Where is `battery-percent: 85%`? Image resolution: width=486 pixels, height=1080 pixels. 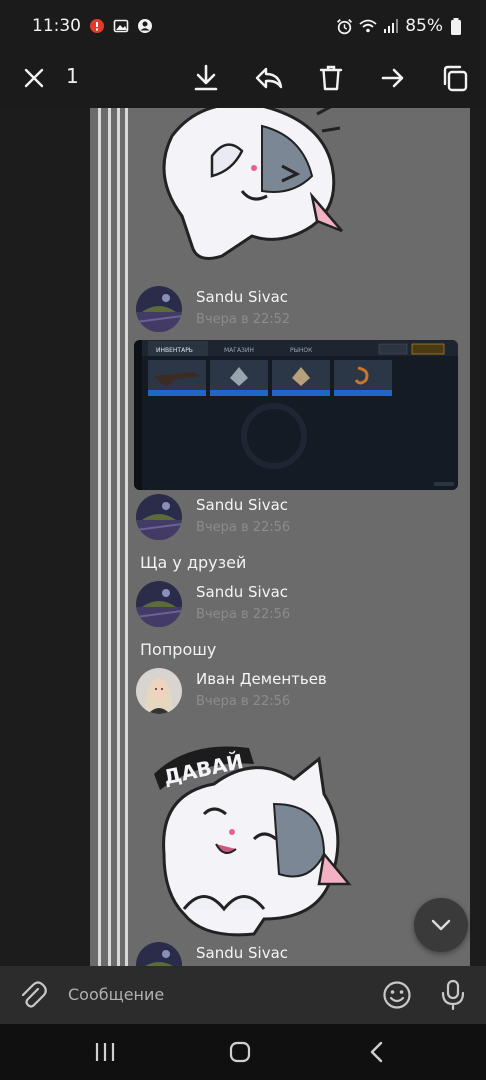
battery-percent: 85% is located at coordinates (424, 26).